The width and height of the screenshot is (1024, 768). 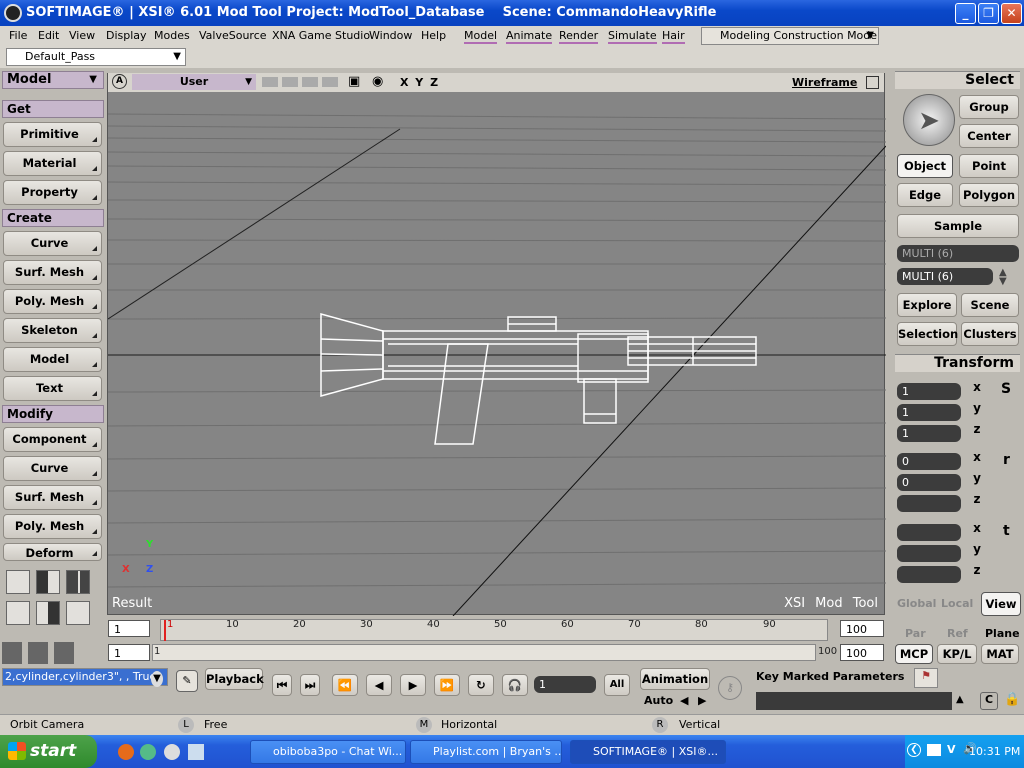 What do you see at coordinates (929, 532) in the screenshot?
I see `translate-x-field` at bounding box center [929, 532].